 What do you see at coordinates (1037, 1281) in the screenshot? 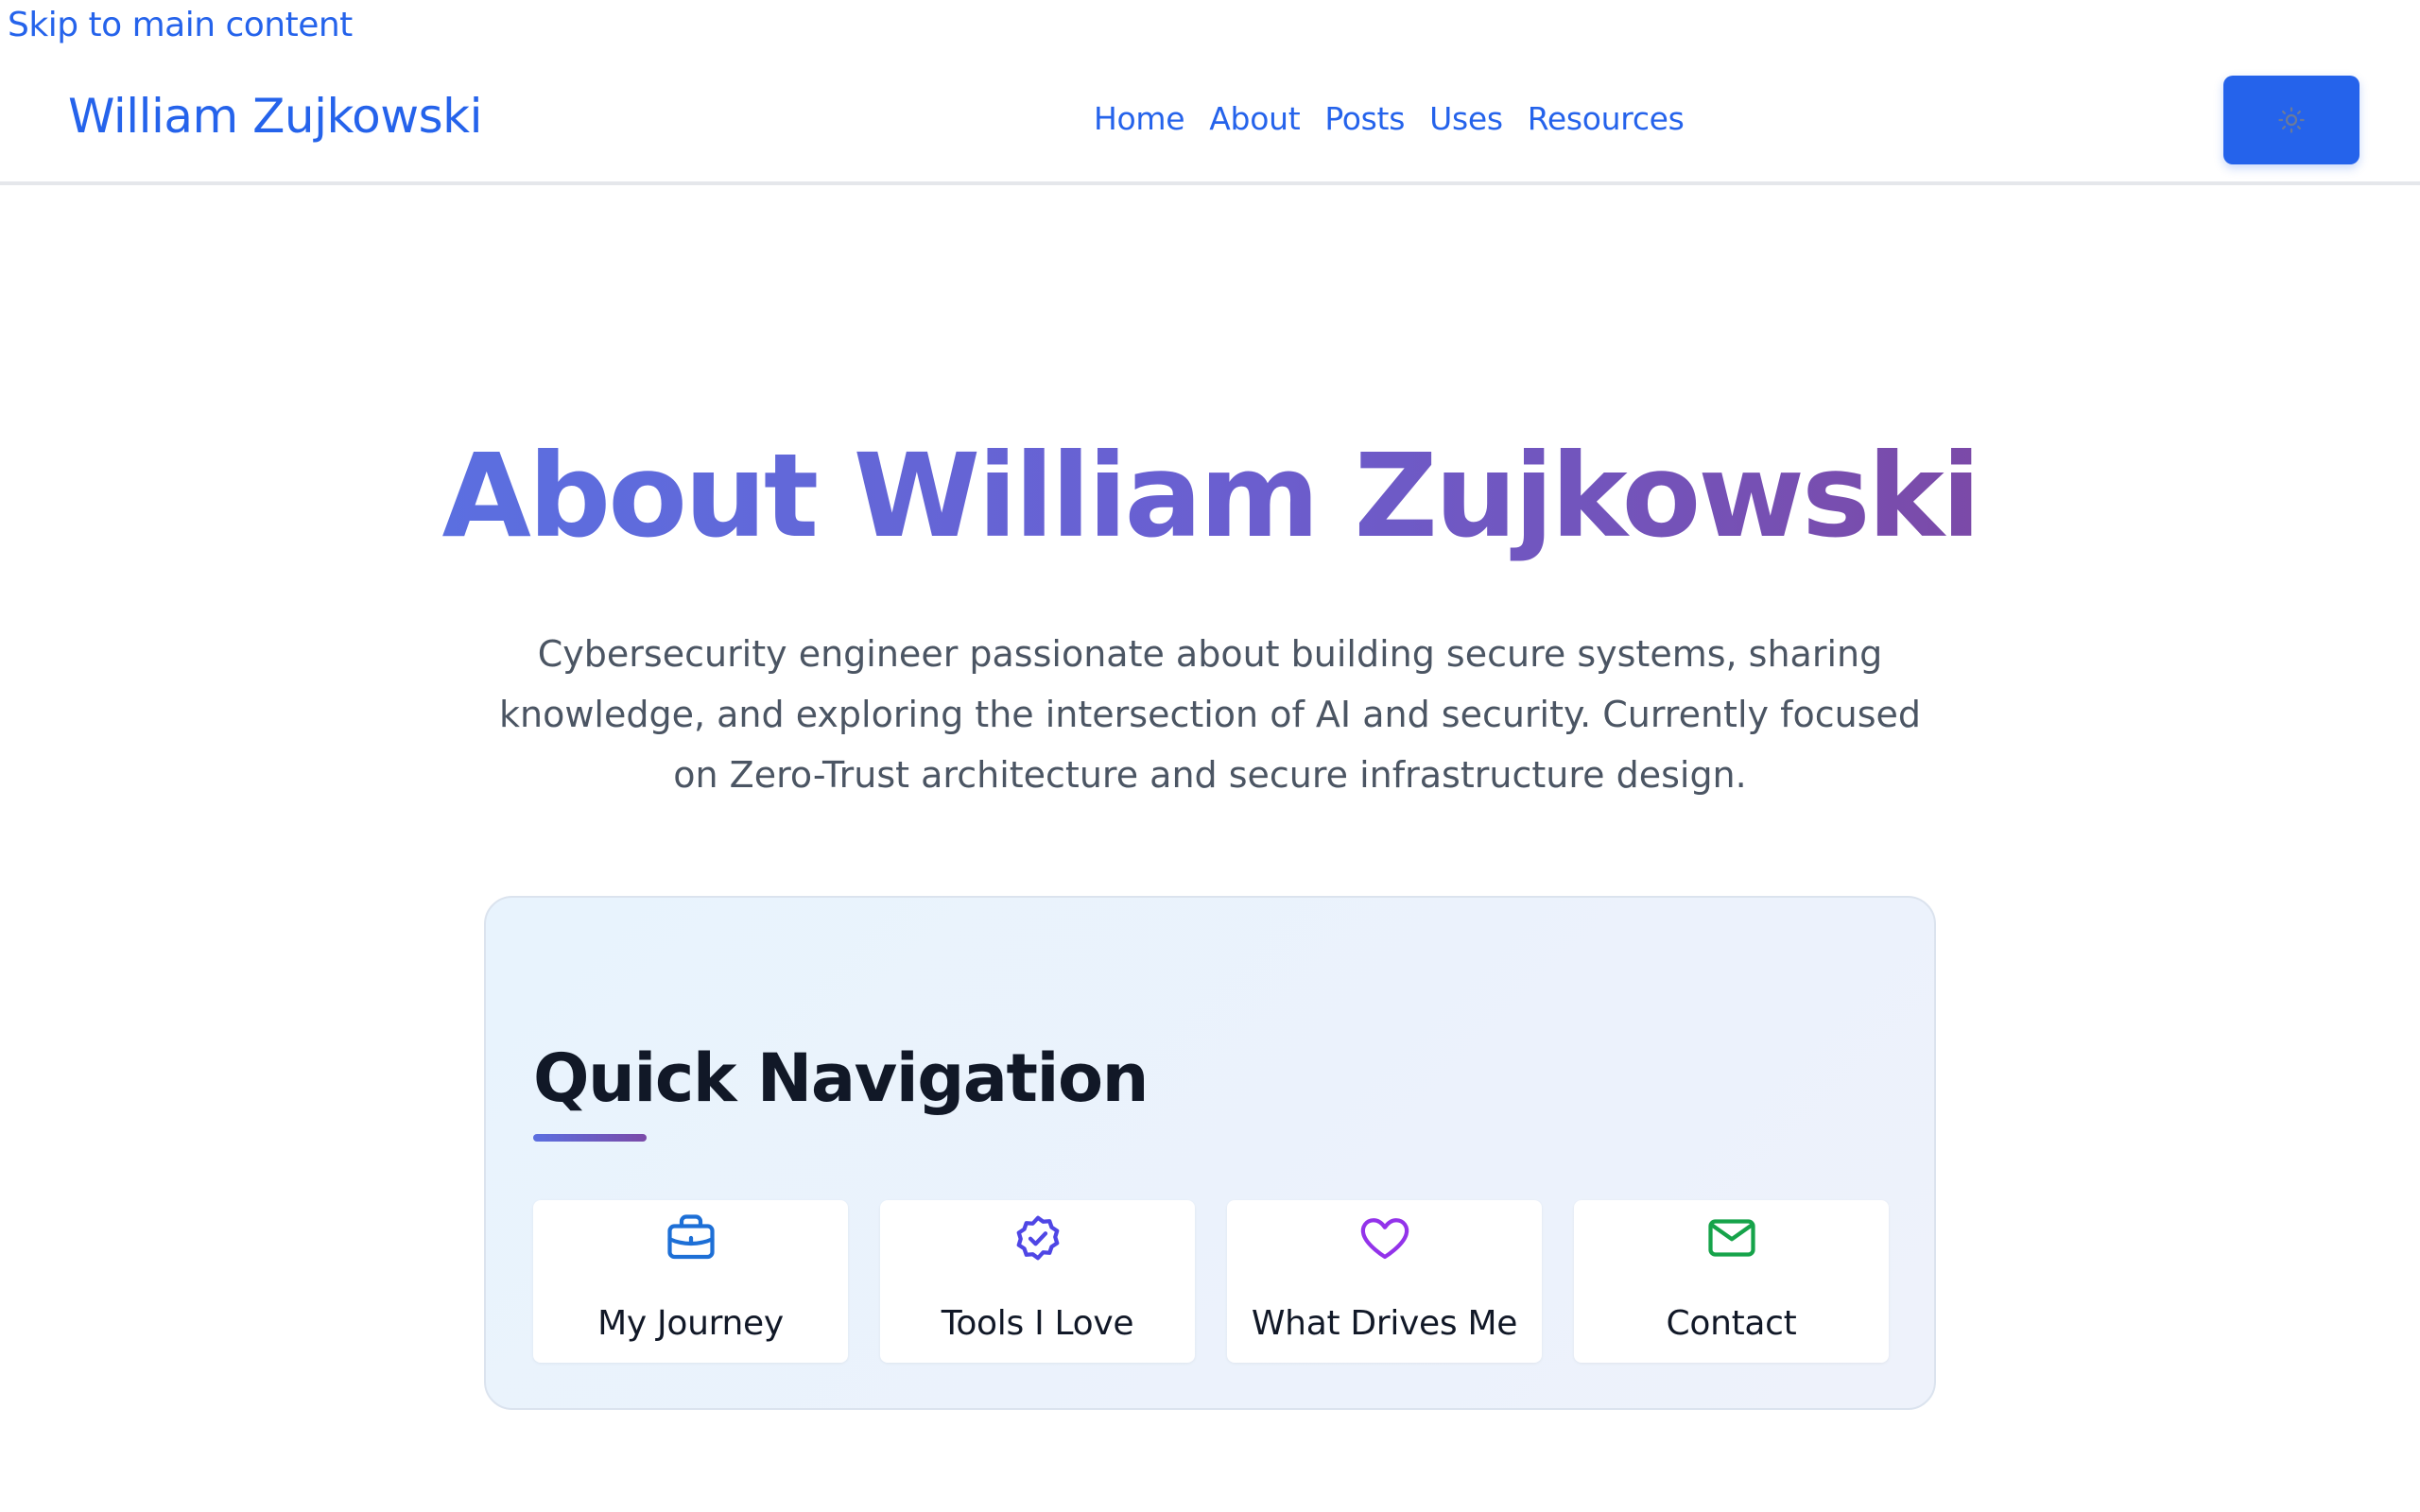
I see `quick-nav-tools-i-love: Tools I Love` at bounding box center [1037, 1281].